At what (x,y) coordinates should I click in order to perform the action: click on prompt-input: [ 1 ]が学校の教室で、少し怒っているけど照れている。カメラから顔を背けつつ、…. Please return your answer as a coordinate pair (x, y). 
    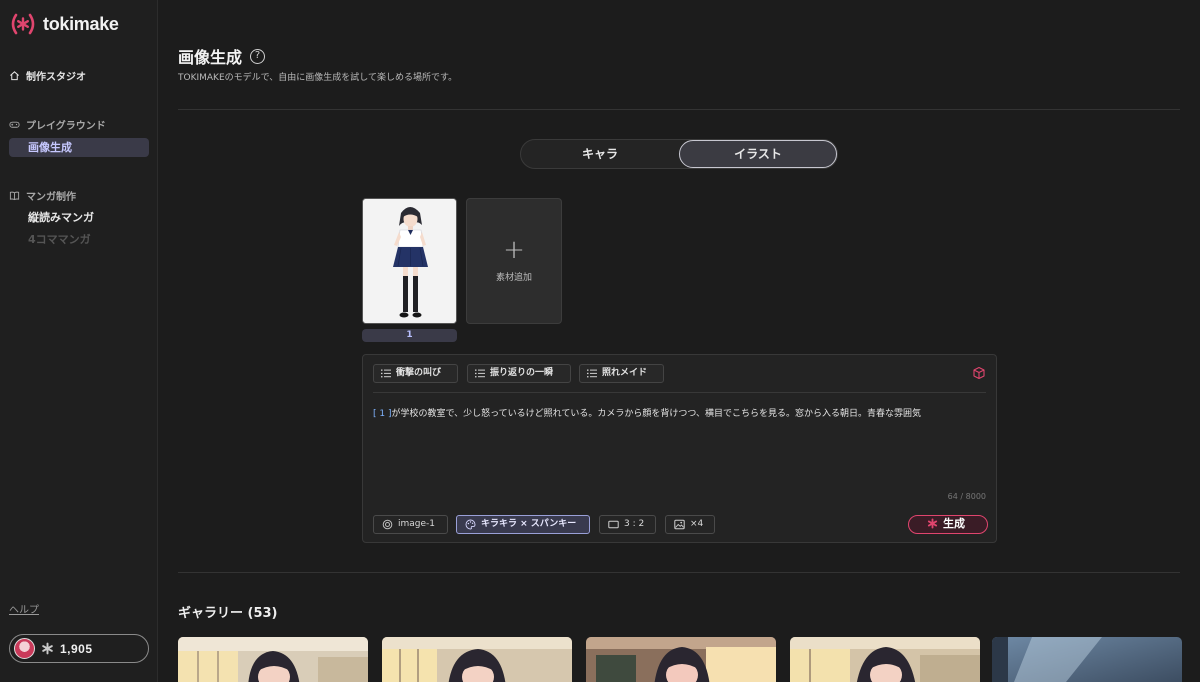
    Looking at the image, I should click on (647, 412).